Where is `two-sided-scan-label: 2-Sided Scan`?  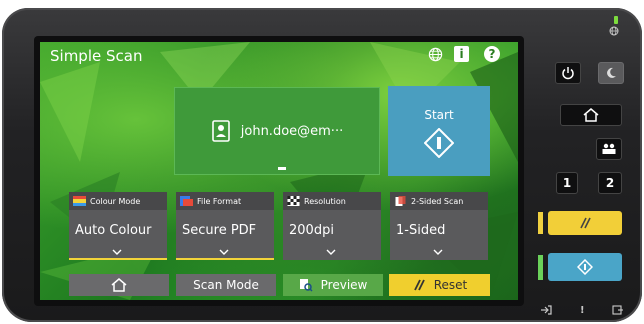 two-sided-scan-label: 2-Sided Scan is located at coordinates (437, 201).